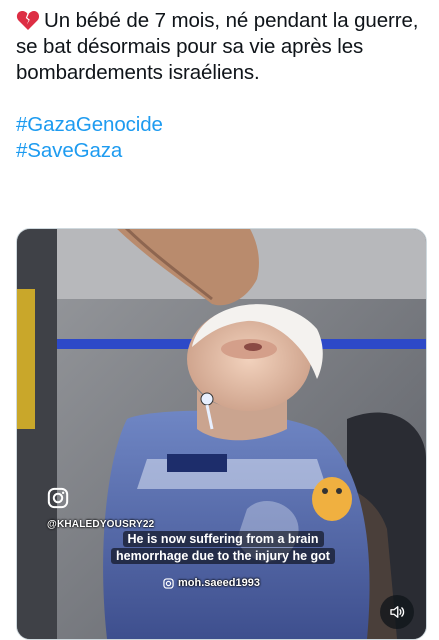 The image size is (439, 640). Describe the element at coordinates (58, 498) in the screenshot. I see `instagram-icon` at that location.